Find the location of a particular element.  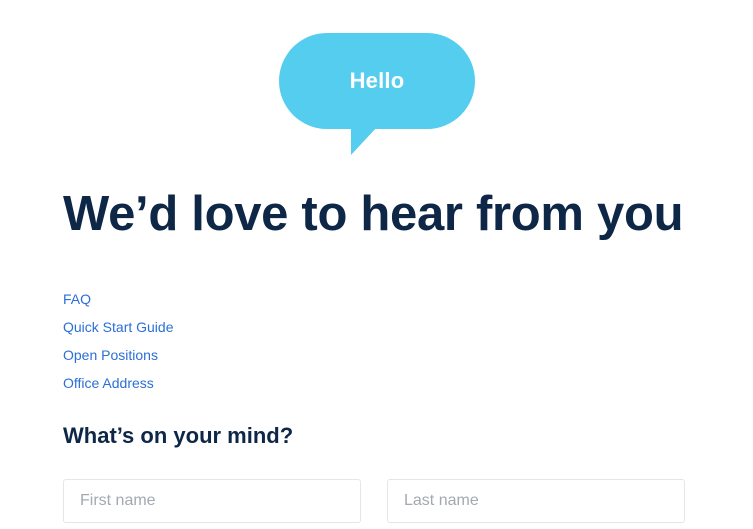

speech-bubble-body: Hello is located at coordinates (377, 81).